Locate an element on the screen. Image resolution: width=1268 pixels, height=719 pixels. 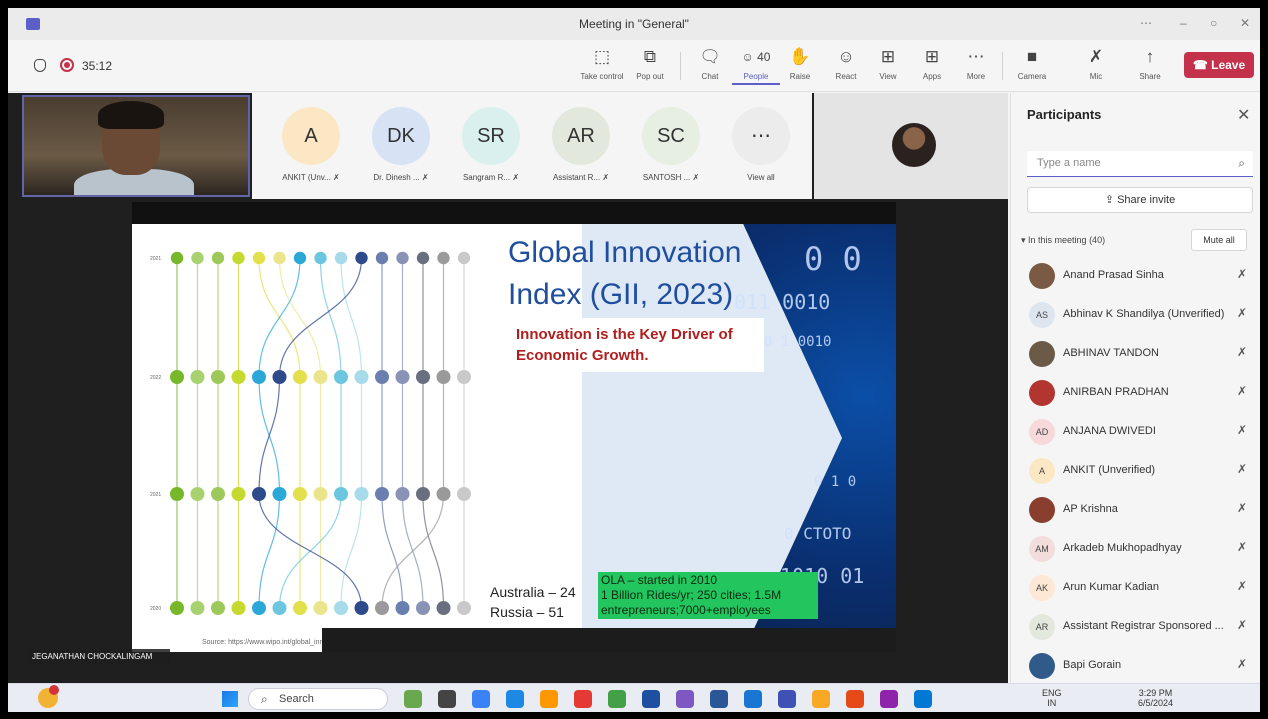
people-button: ☺ 40 People is located at coordinates (756, 65).